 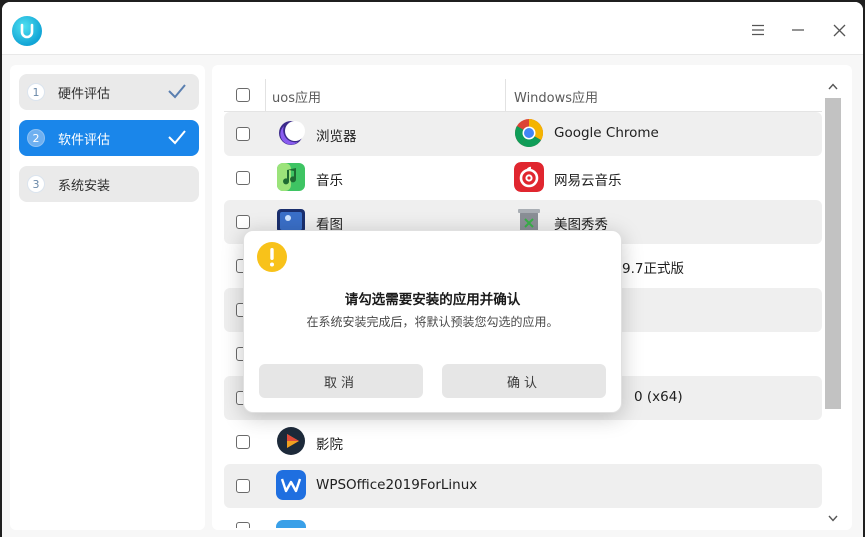 What do you see at coordinates (529, 177) in the screenshot?
I see `netease-music-icon` at bounding box center [529, 177].